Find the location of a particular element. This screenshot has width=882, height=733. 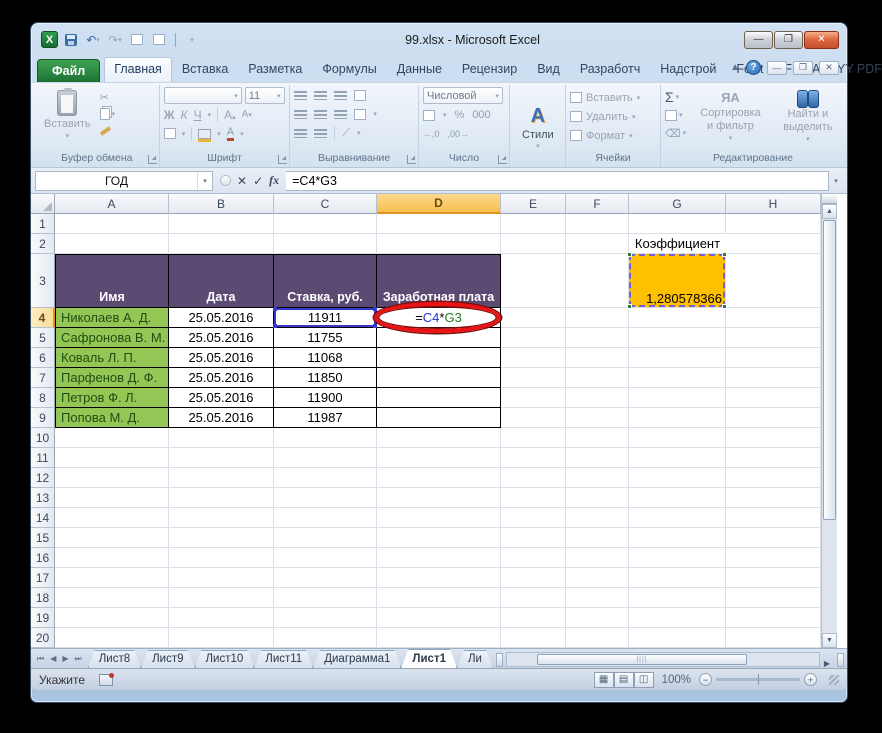

cell-A5: Сафронова В. М. is located at coordinates (112, 338).